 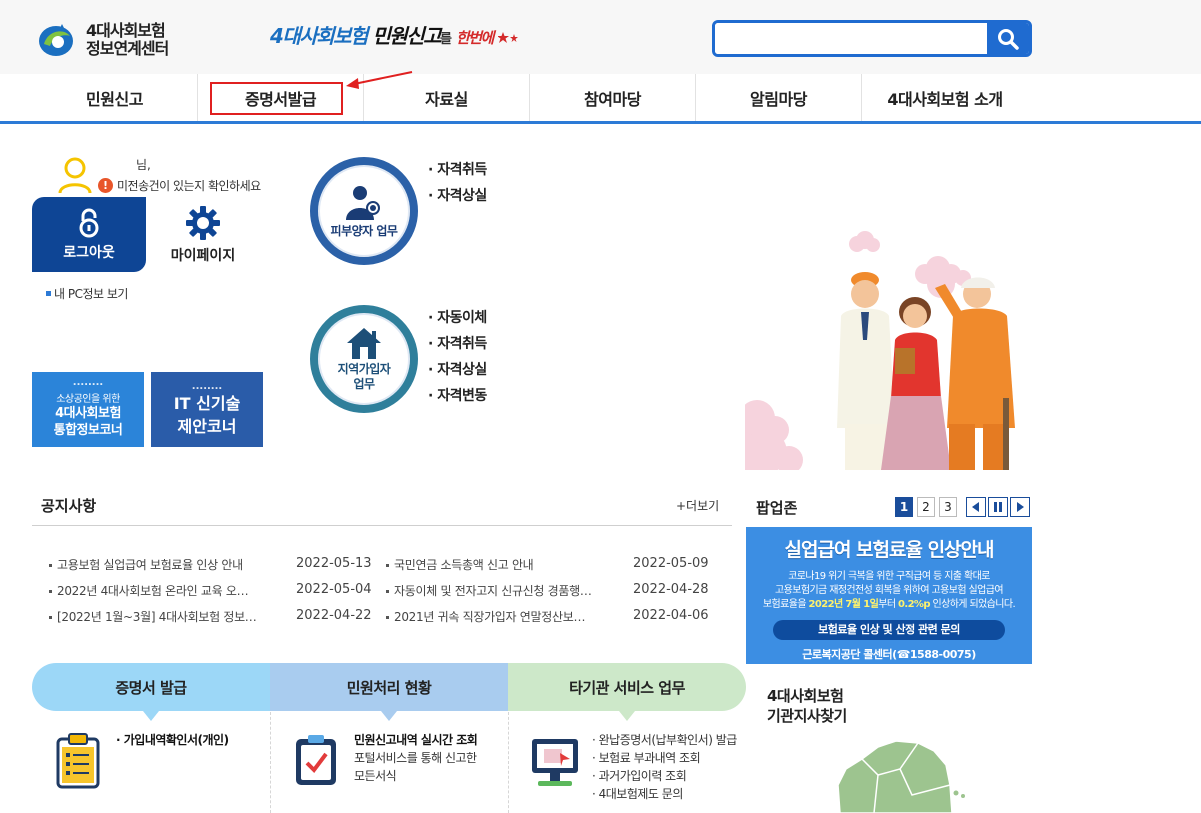 I want to click on popup-text-line1: 코로나19 위기 극복을 위한 구직급여 등 지출 확대로, so click(x=889, y=576).